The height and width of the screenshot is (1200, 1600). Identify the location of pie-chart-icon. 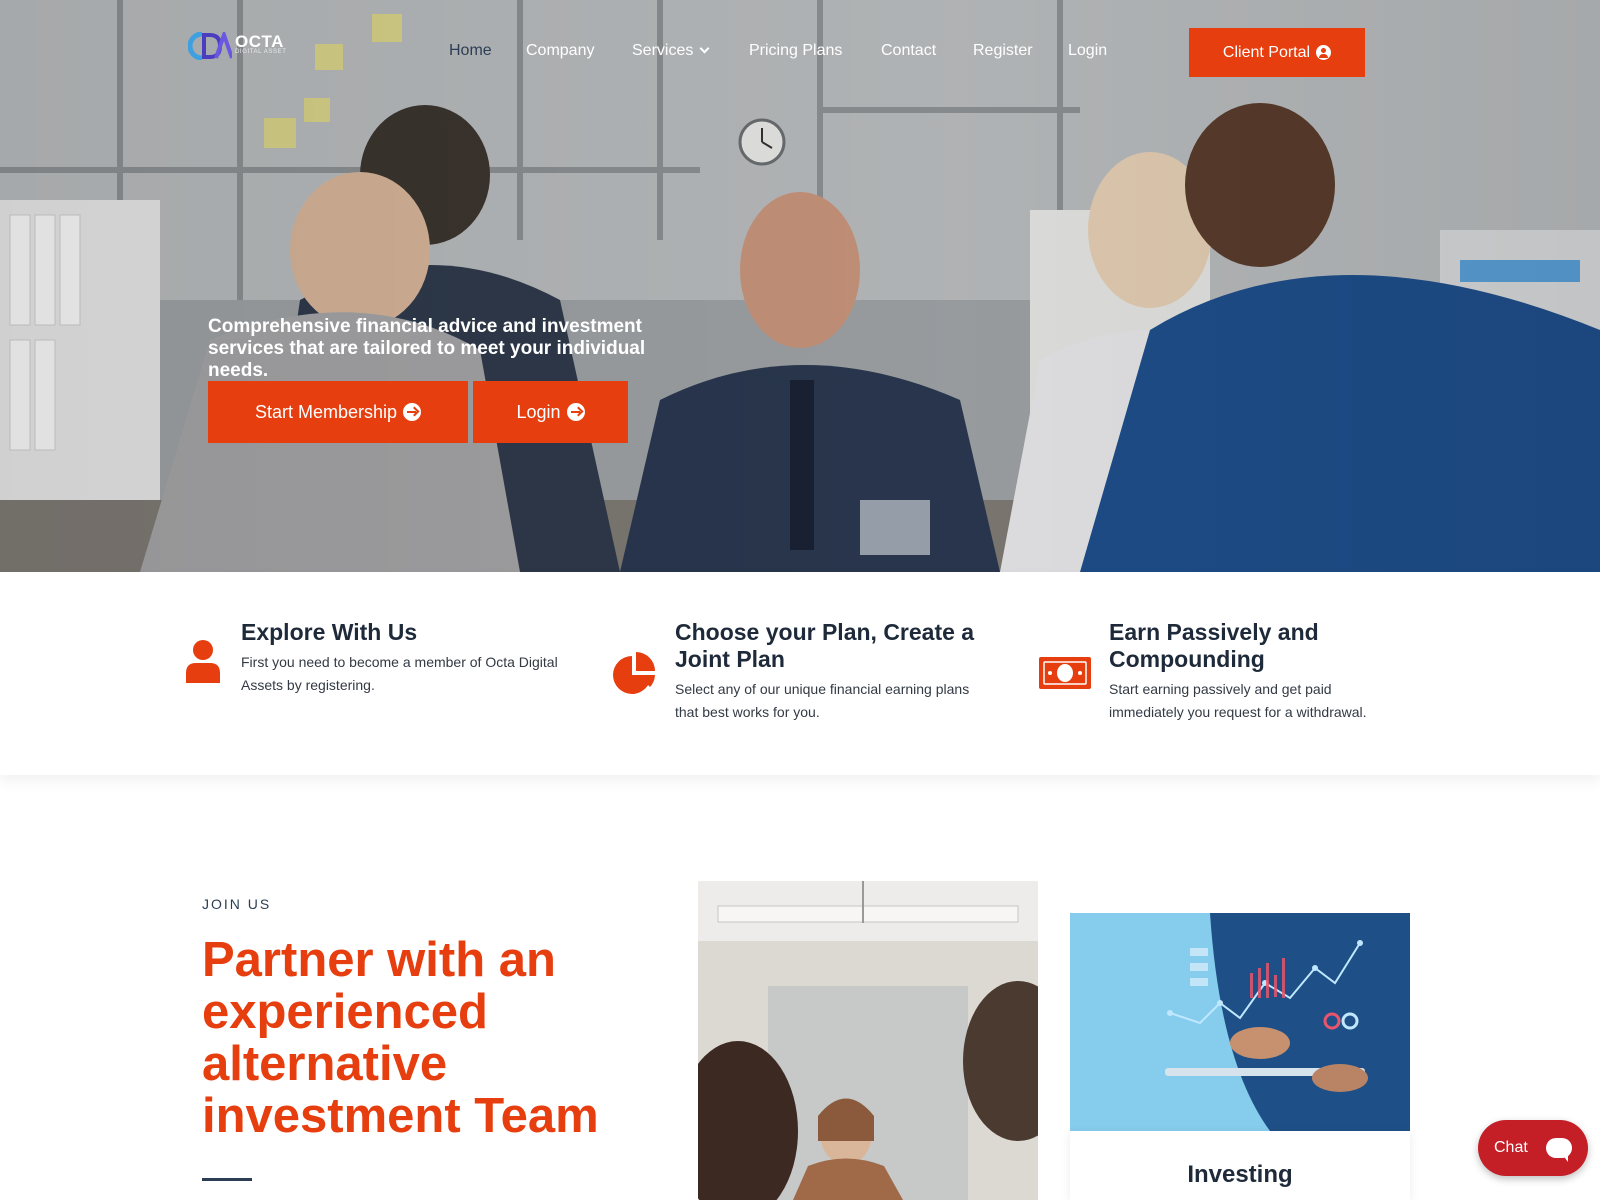
(634, 673).